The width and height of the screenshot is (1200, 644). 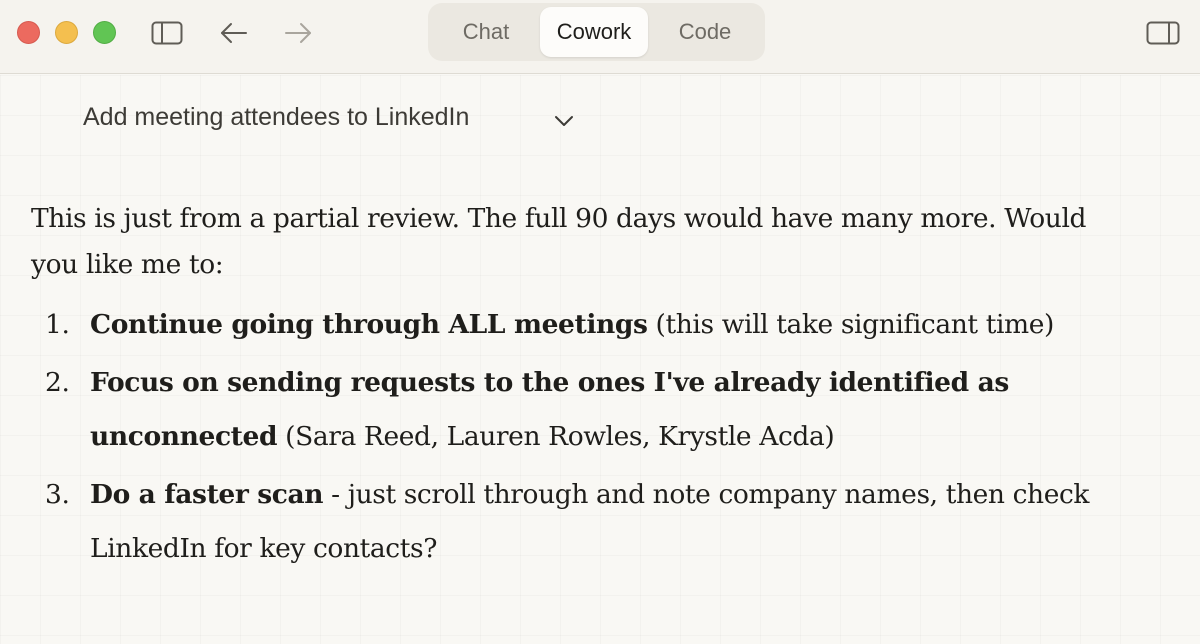 I want to click on maximize-window-button, so click(x=104, y=32).